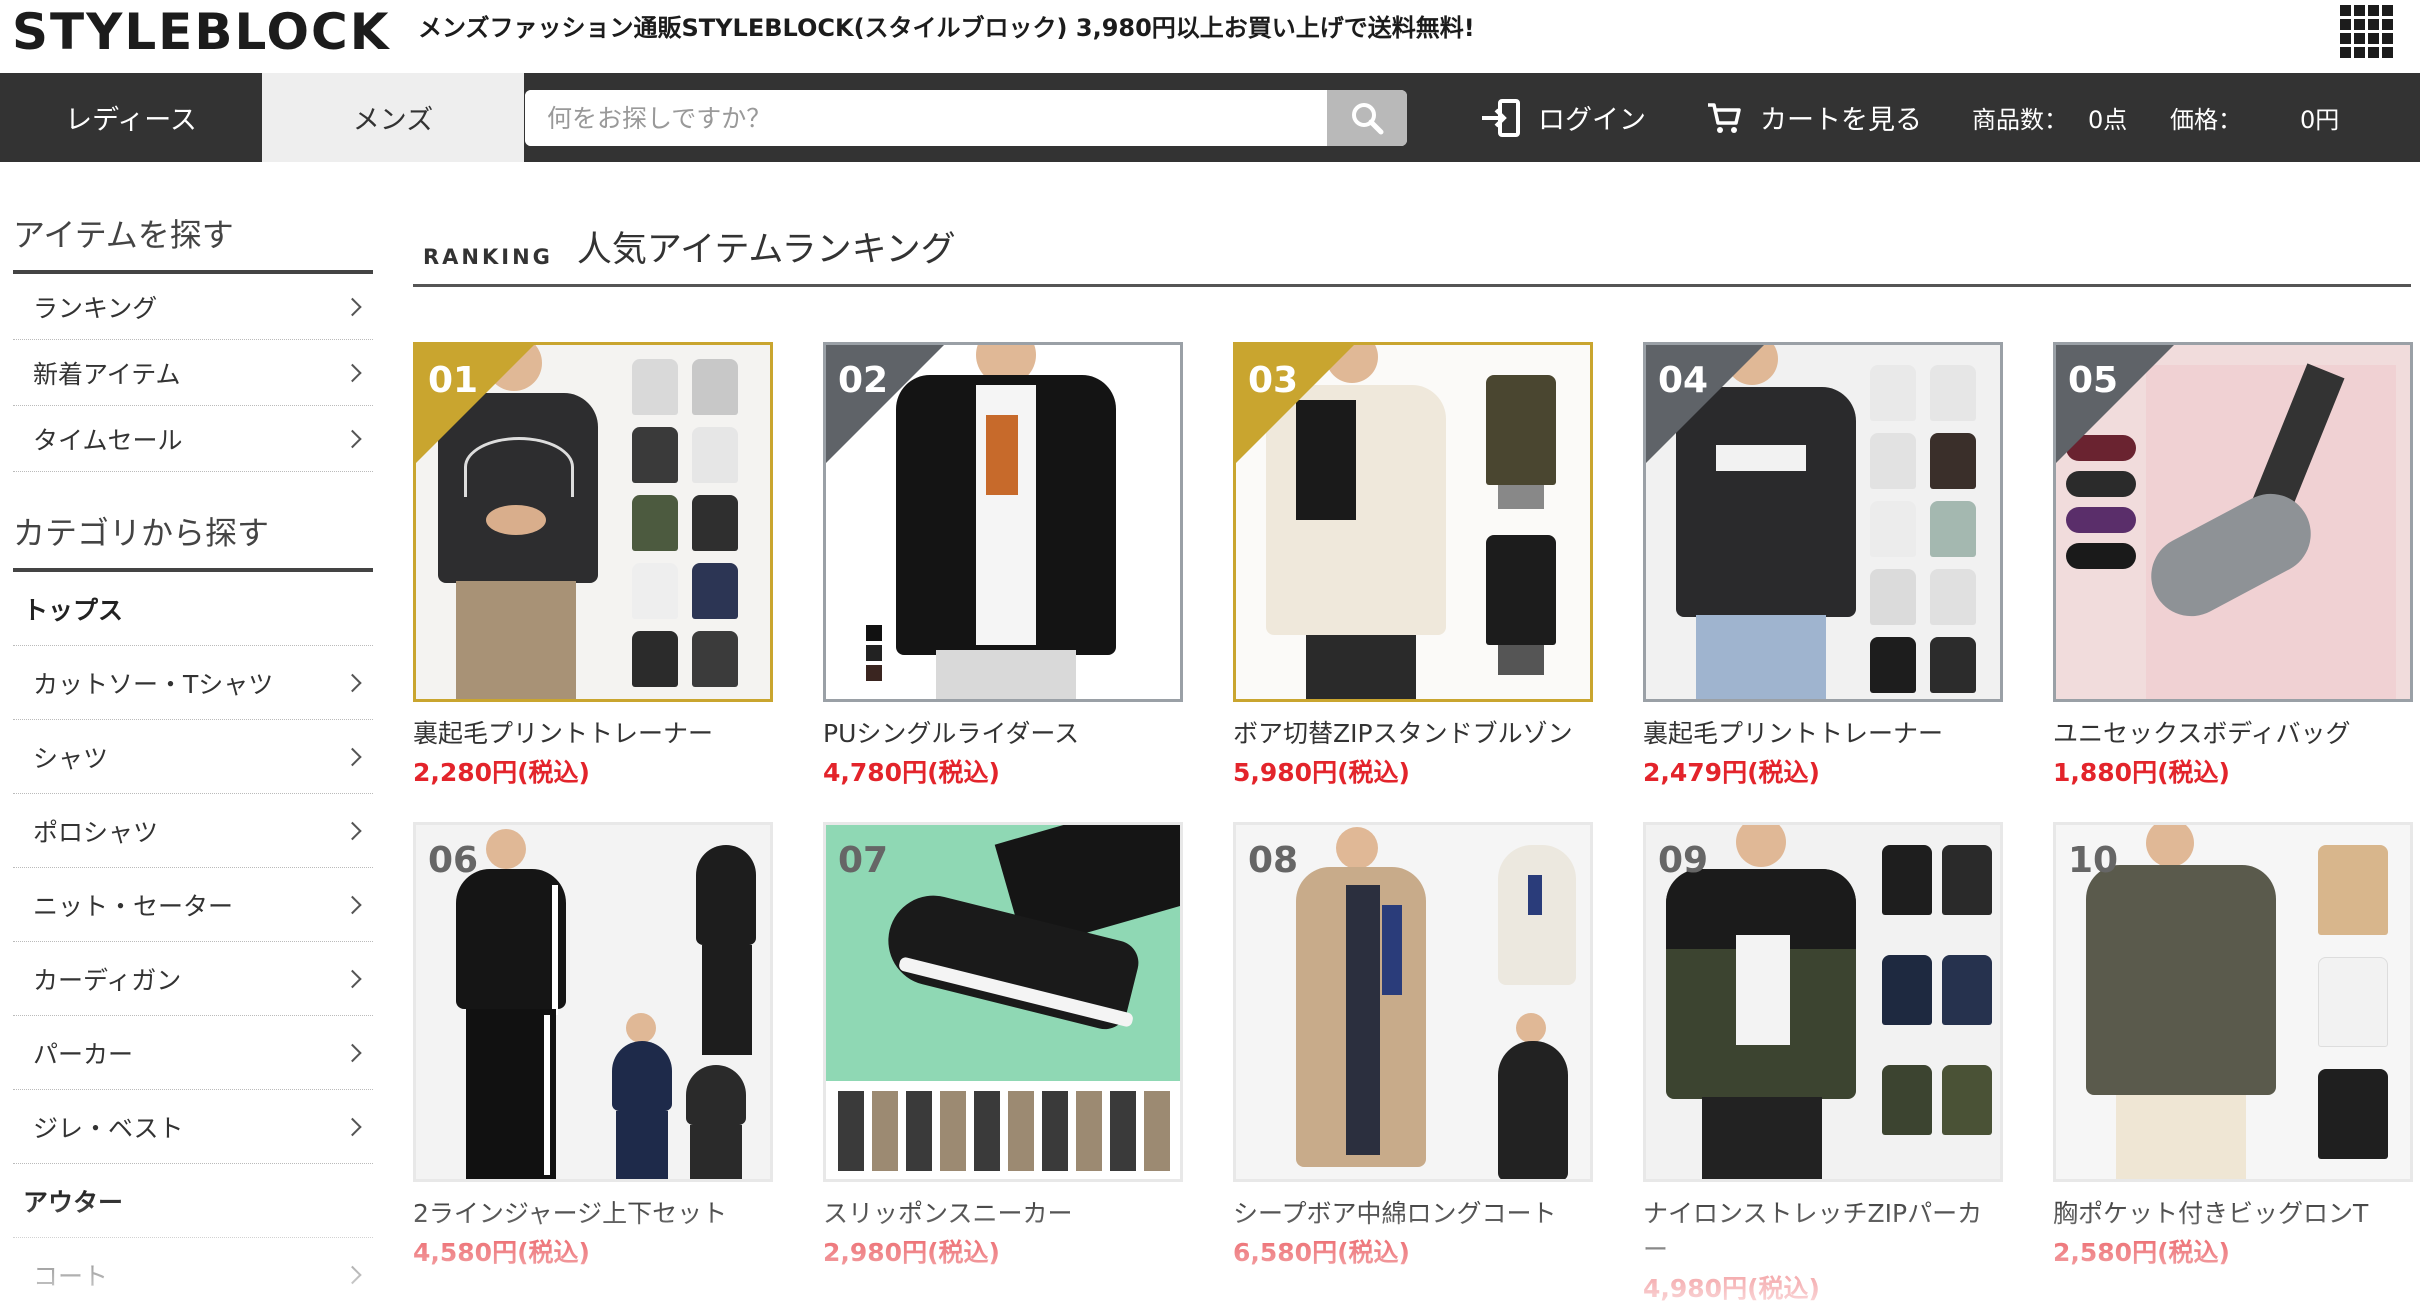  I want to click on product-card: 03 ボア切替ZIPスタンドブルゾン 5,980円(税込), so click(1413, 566).